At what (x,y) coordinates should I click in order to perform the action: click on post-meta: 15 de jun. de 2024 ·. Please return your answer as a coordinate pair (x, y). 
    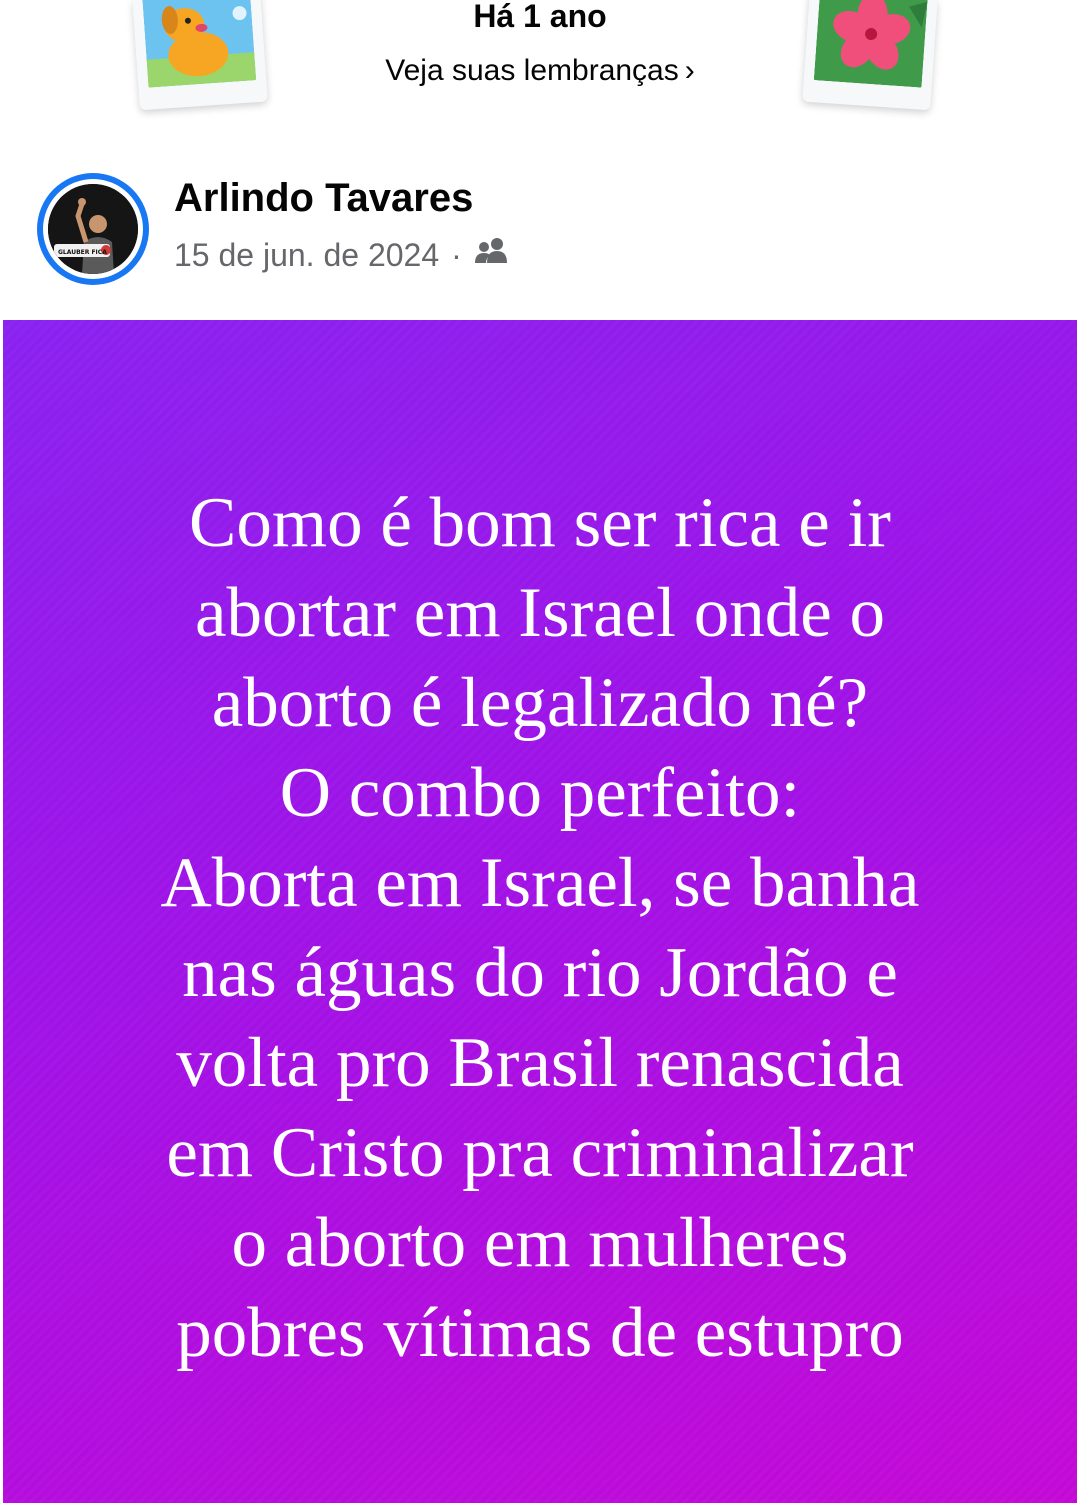
    Looking at the image, I should click on (342, 255).